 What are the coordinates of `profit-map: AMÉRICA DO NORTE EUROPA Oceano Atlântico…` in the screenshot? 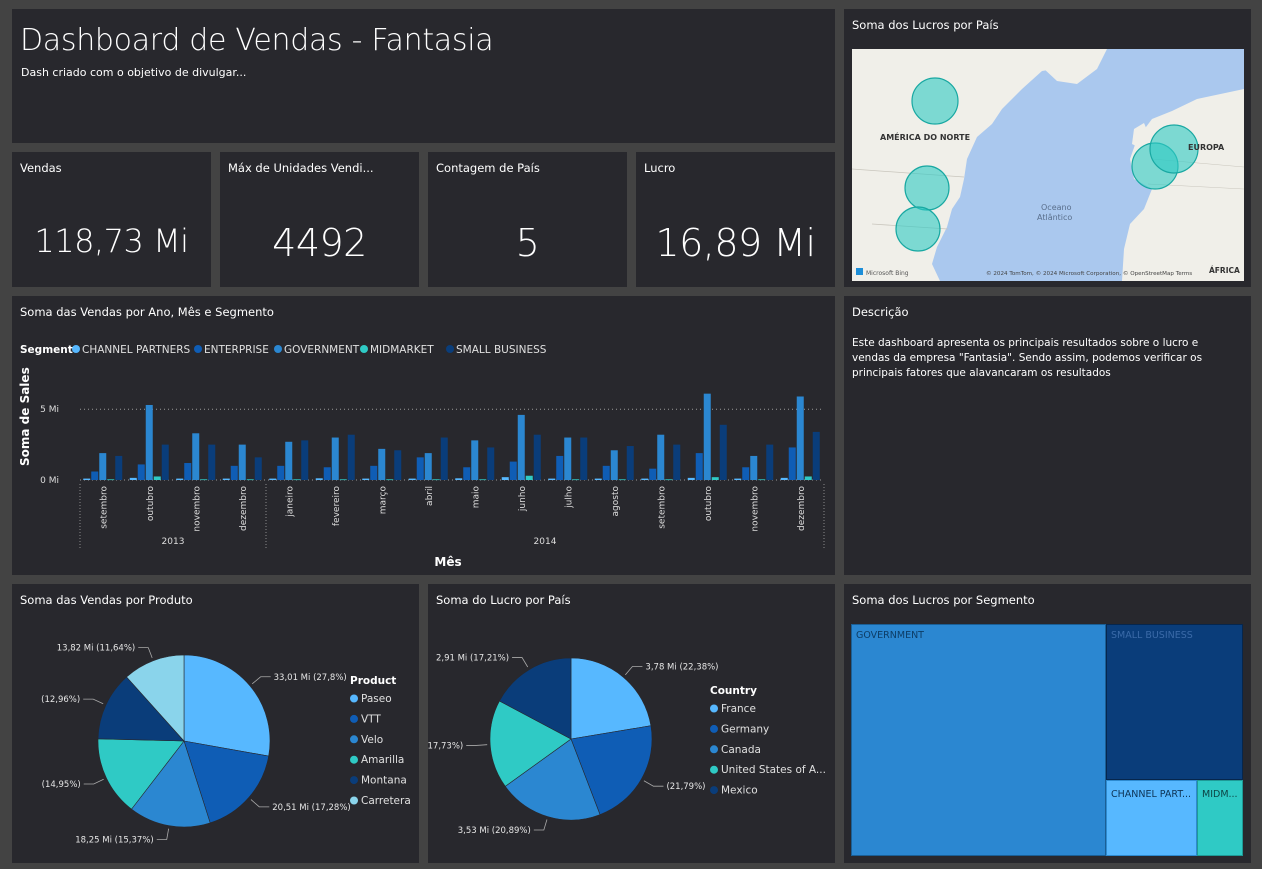 It's located at (1048, 165).